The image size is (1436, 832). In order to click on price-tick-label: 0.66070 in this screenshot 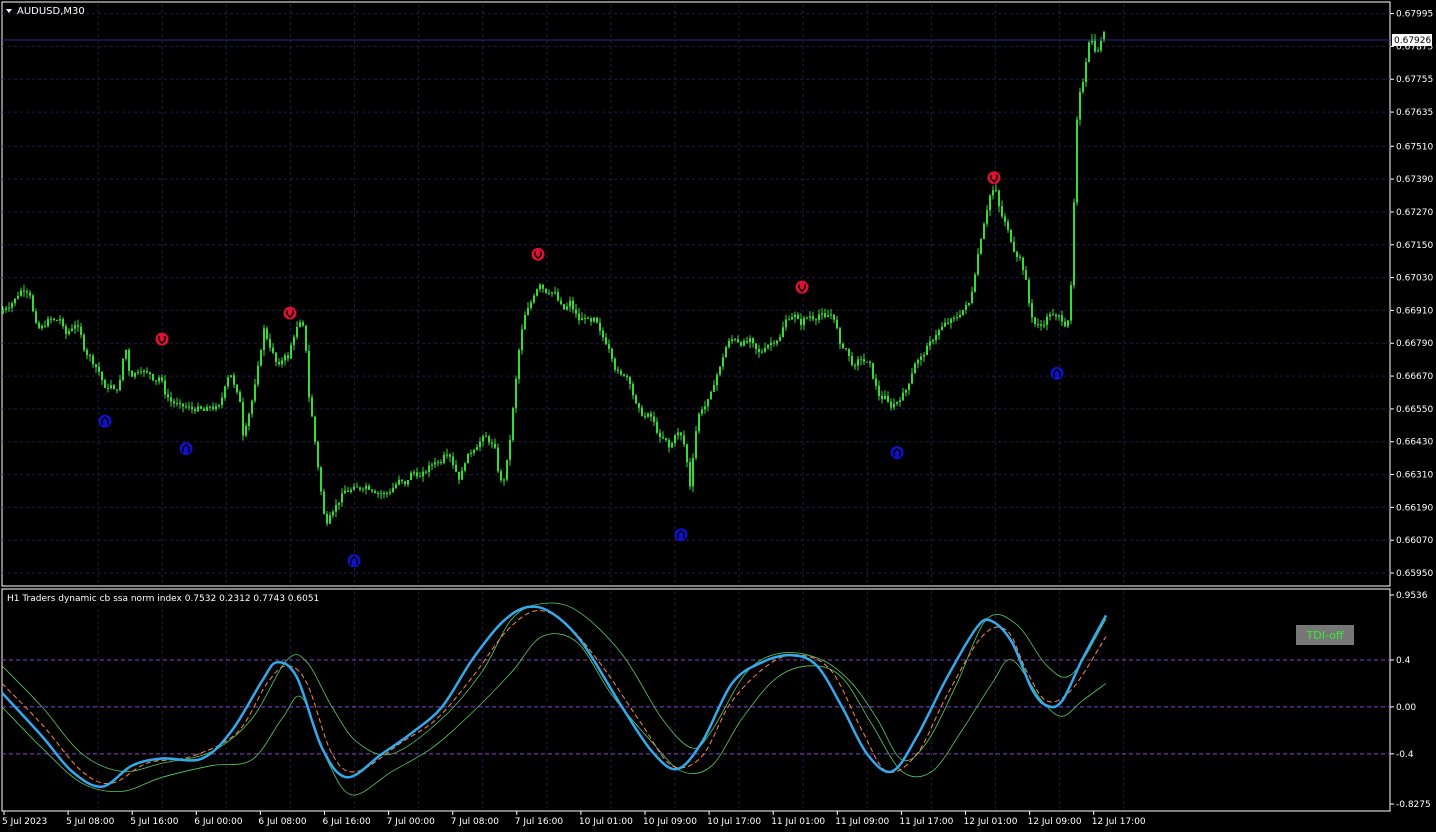, I will do `click(1414, 541)`.